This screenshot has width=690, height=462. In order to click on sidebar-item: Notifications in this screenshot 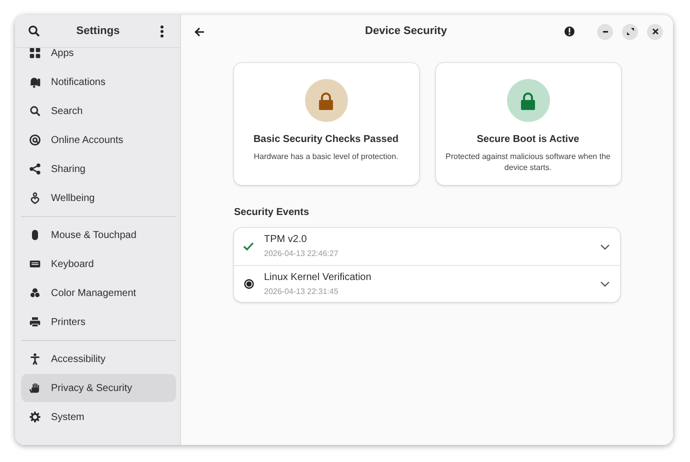, I will do `click(98, 82)`.